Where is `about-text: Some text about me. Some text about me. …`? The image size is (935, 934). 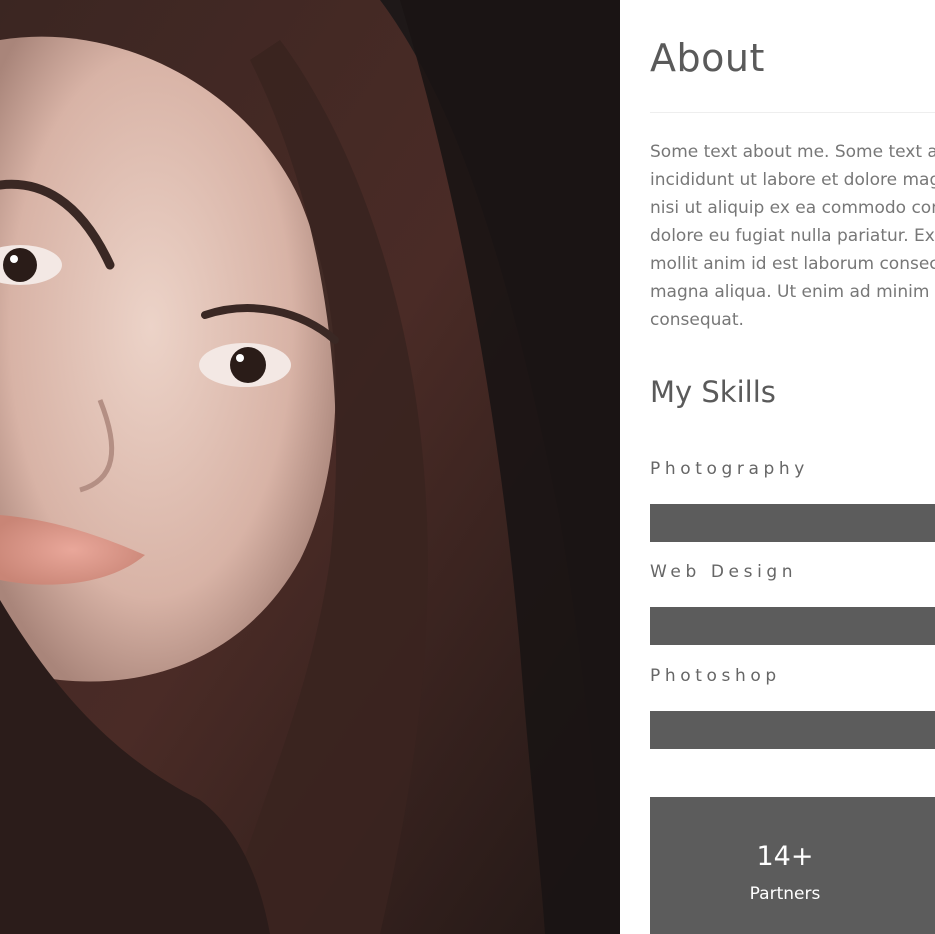
about-text: Some text about me. Some text about me. … is located at coordinates (792, 236).